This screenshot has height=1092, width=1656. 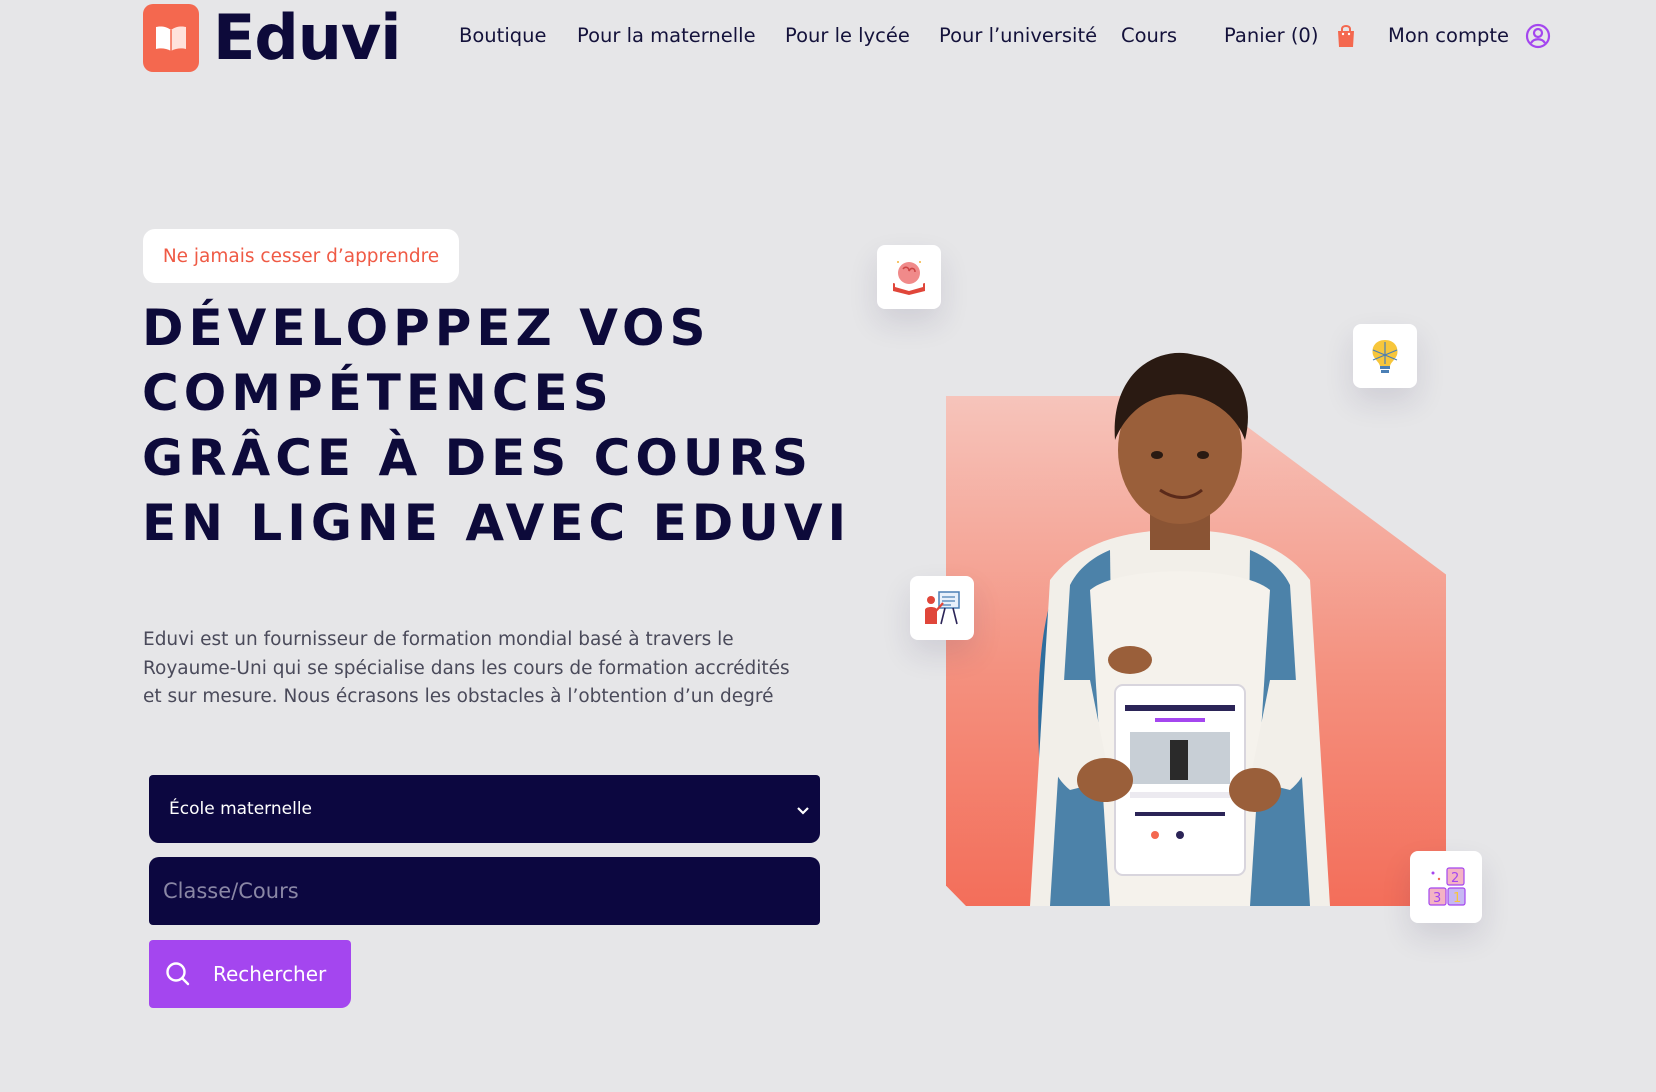 What do you see at coordinates (484, 891) in the screenshot?
I see `class-course-input: Classe/Cours` at bounding box center [484, 891].